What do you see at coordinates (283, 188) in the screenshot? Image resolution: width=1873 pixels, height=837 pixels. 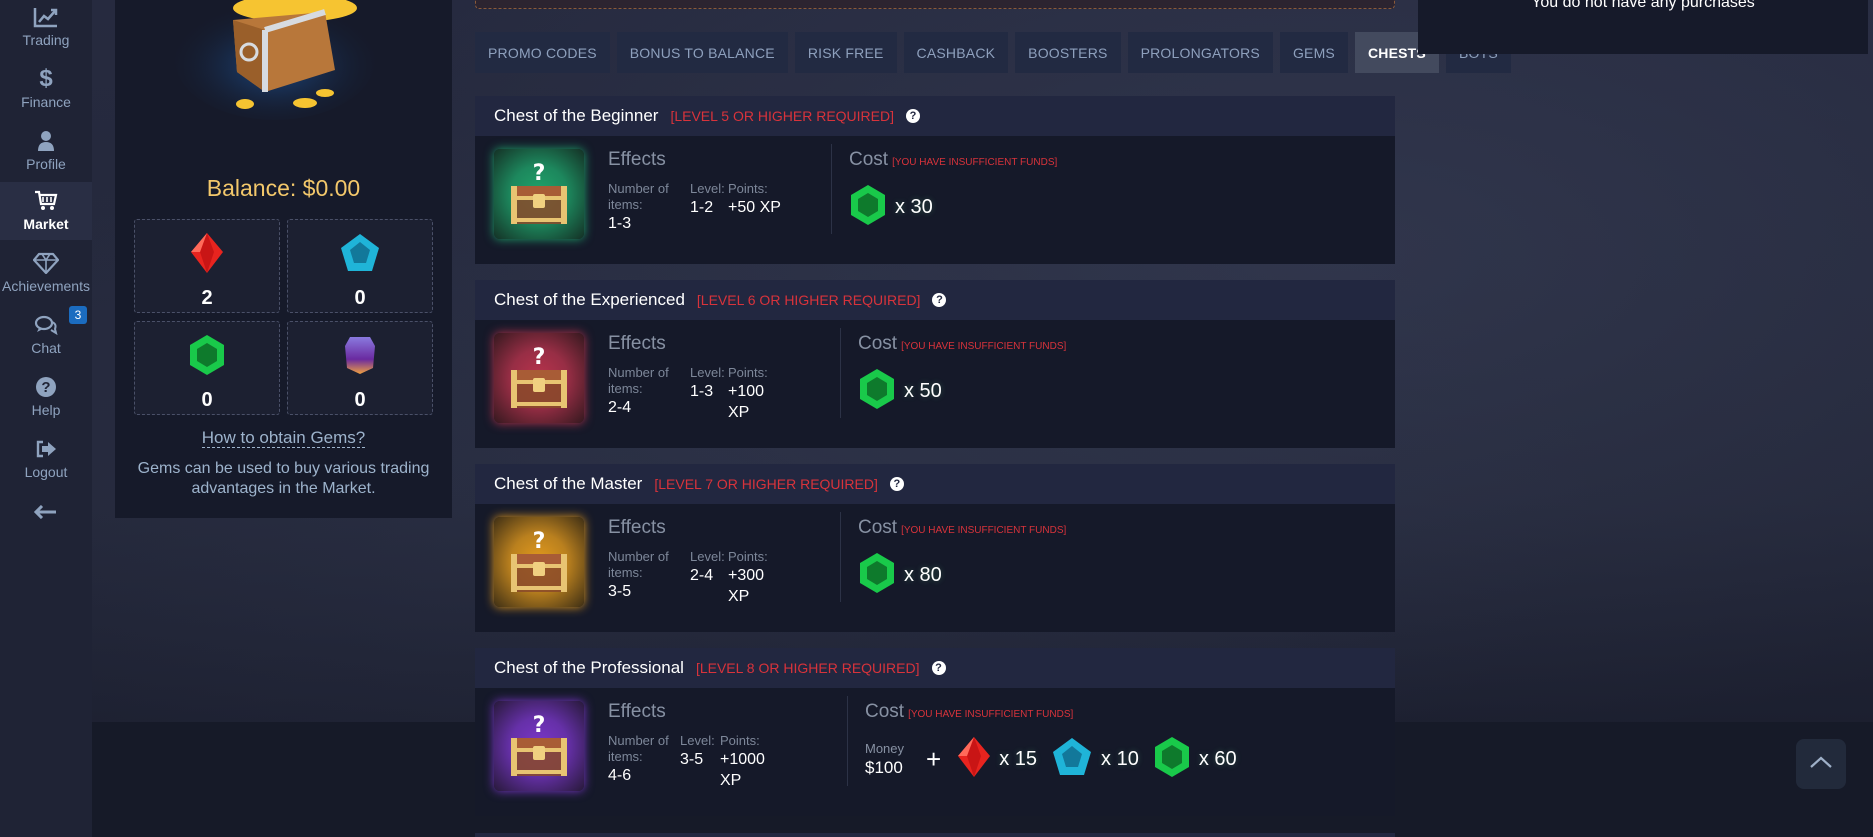 I see `balance-label: Balance: $0.00` at bounding box center [283, 188].